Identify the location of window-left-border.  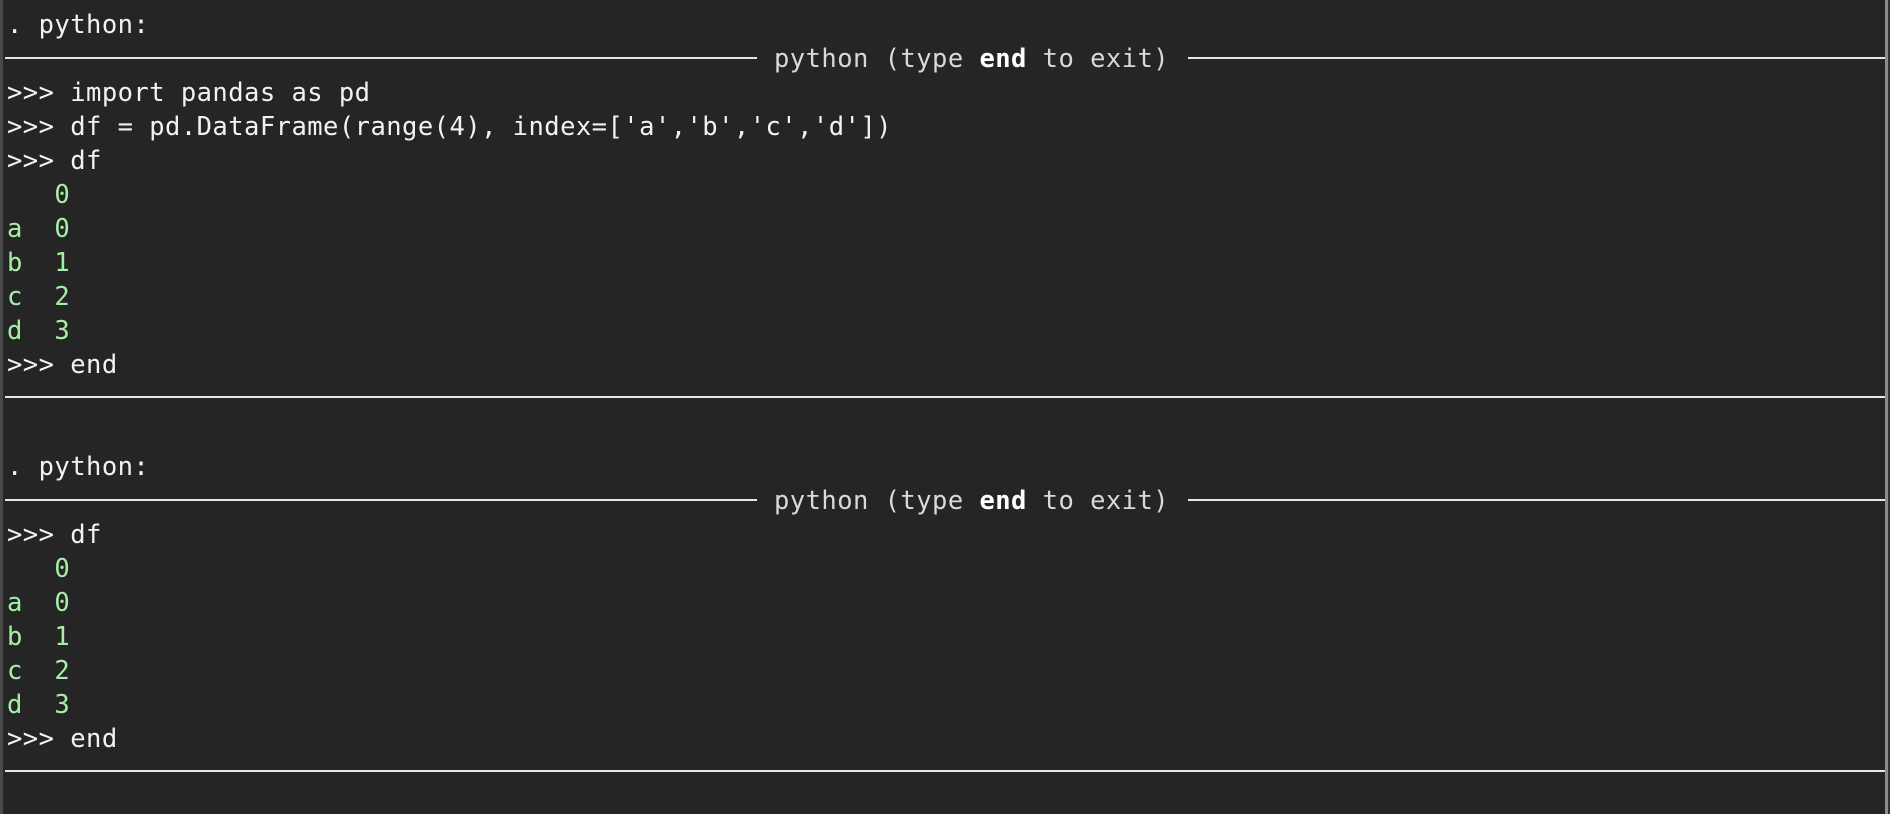
(1, 407).